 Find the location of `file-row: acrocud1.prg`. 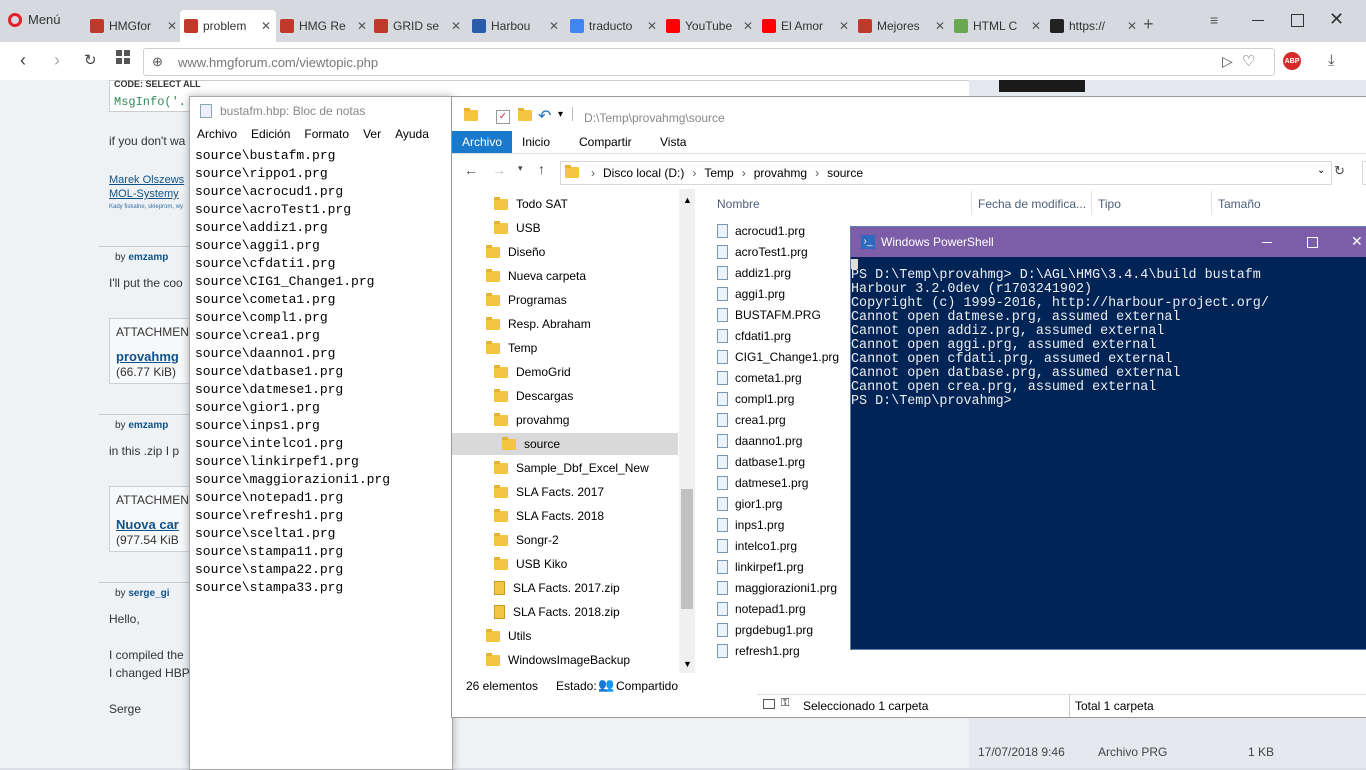

file-row: acrocud1.prg is located at coordinates (761, 231).